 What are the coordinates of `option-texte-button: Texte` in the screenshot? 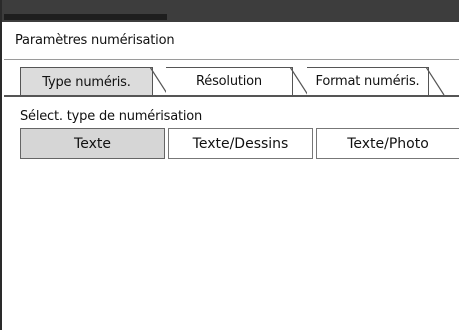 It's located at (92, 143).